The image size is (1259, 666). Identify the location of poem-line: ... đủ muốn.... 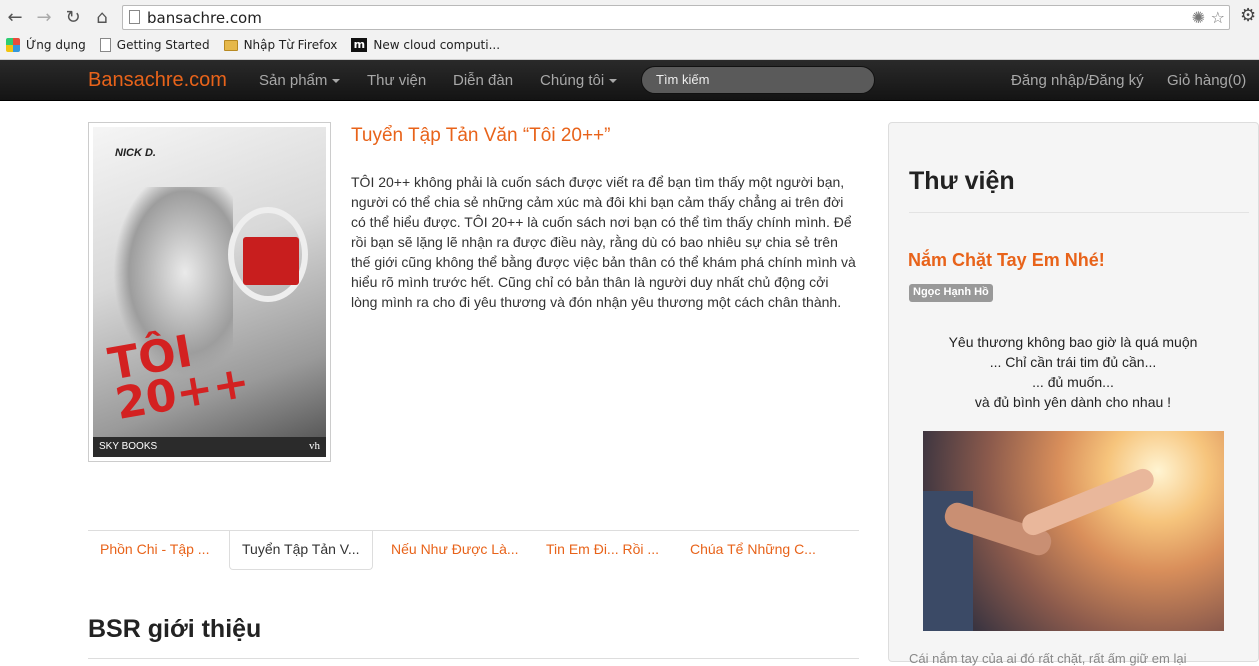
(1073, 382).